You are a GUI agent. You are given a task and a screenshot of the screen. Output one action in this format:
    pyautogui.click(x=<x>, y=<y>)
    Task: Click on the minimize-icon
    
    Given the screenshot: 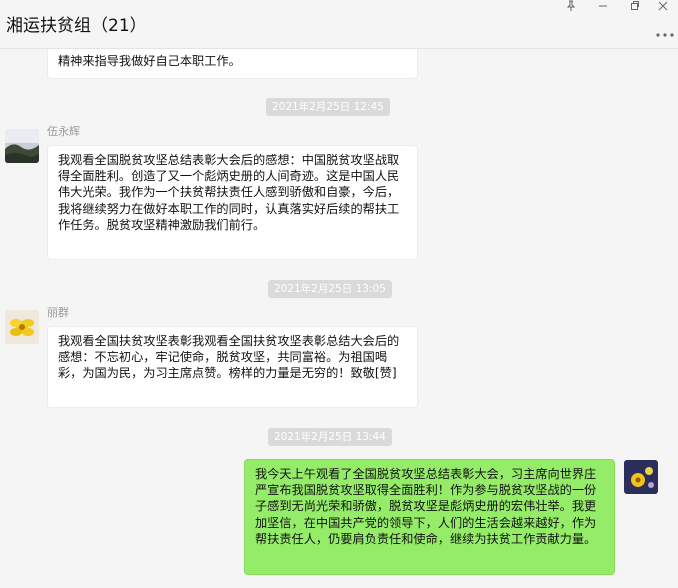 What is the action you would take?
    pyautogui.click(x=603, y=7)
    